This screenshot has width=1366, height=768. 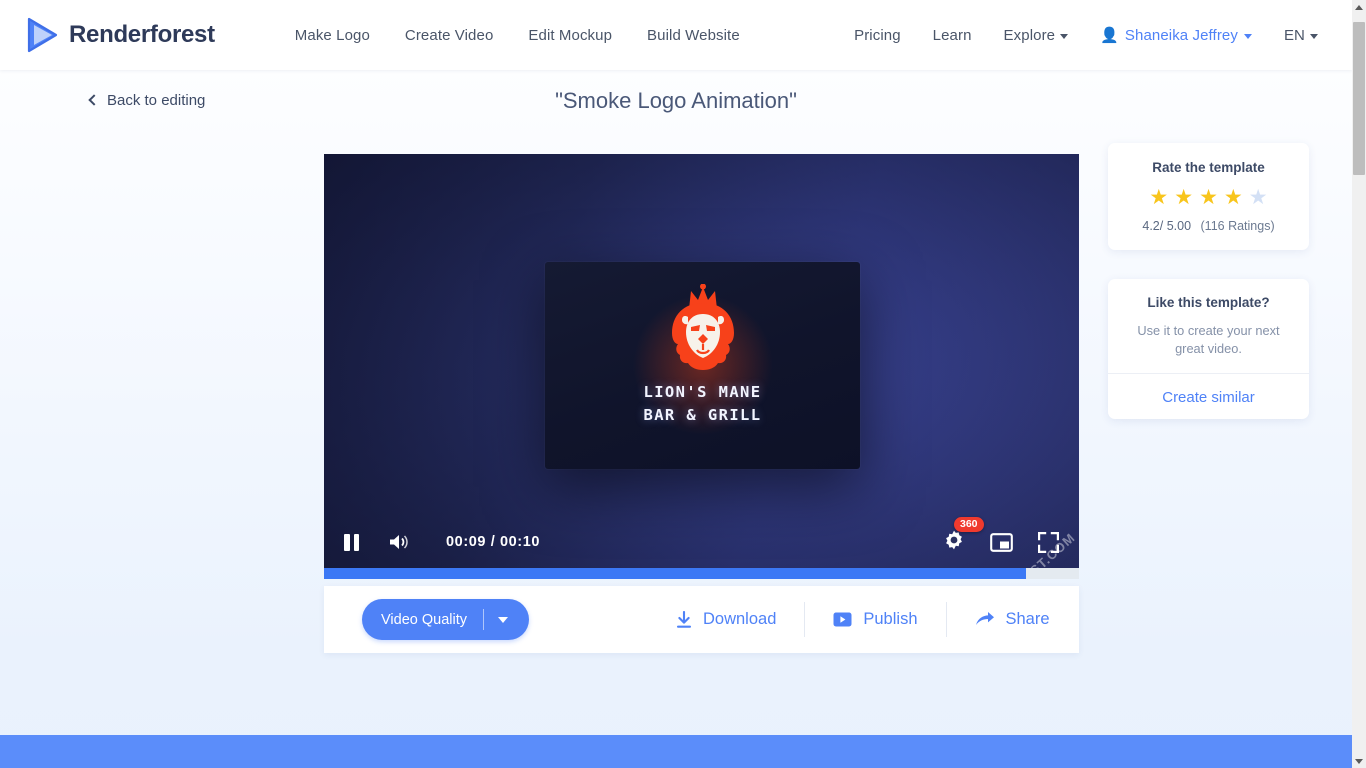 What do you see at coordinates (1359, 7) in the screenshot?
I see `scroll-up-arrow-icon` at bounding box center [1359, 7].